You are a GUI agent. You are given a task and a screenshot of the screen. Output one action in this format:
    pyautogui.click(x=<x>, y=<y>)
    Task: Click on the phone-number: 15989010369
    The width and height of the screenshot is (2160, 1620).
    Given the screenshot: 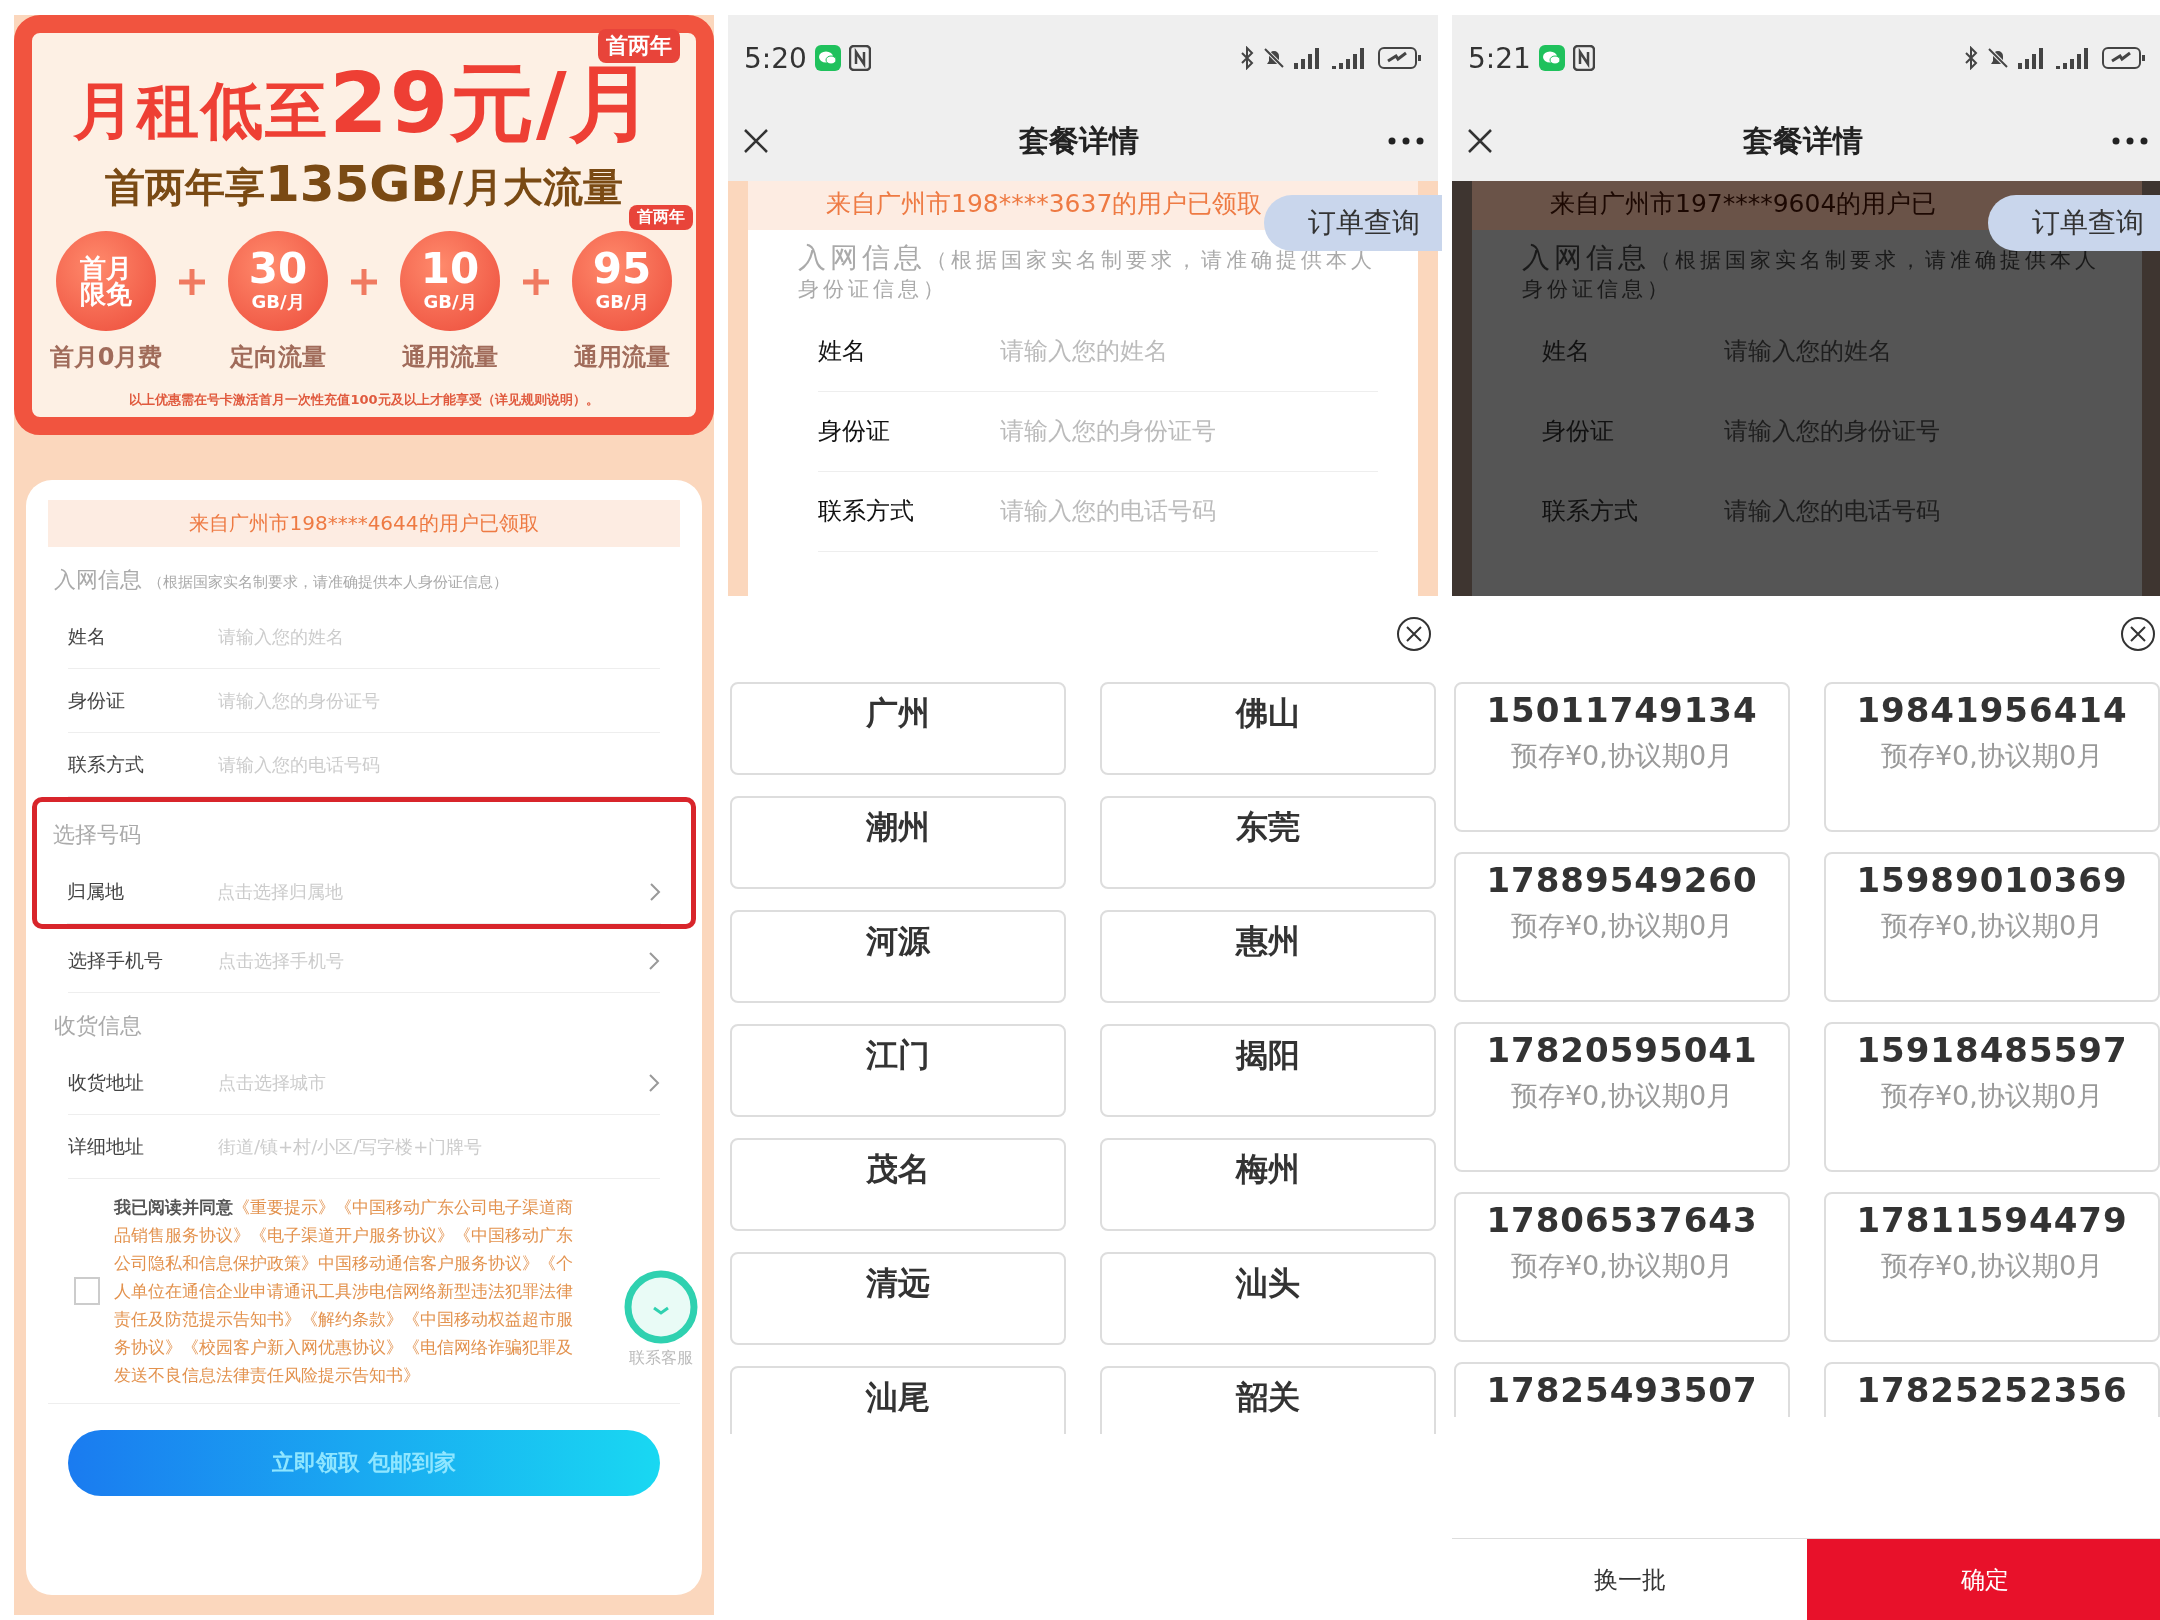 What is the action you would take?
    pyautogui.click(x=1992, y=880)
    